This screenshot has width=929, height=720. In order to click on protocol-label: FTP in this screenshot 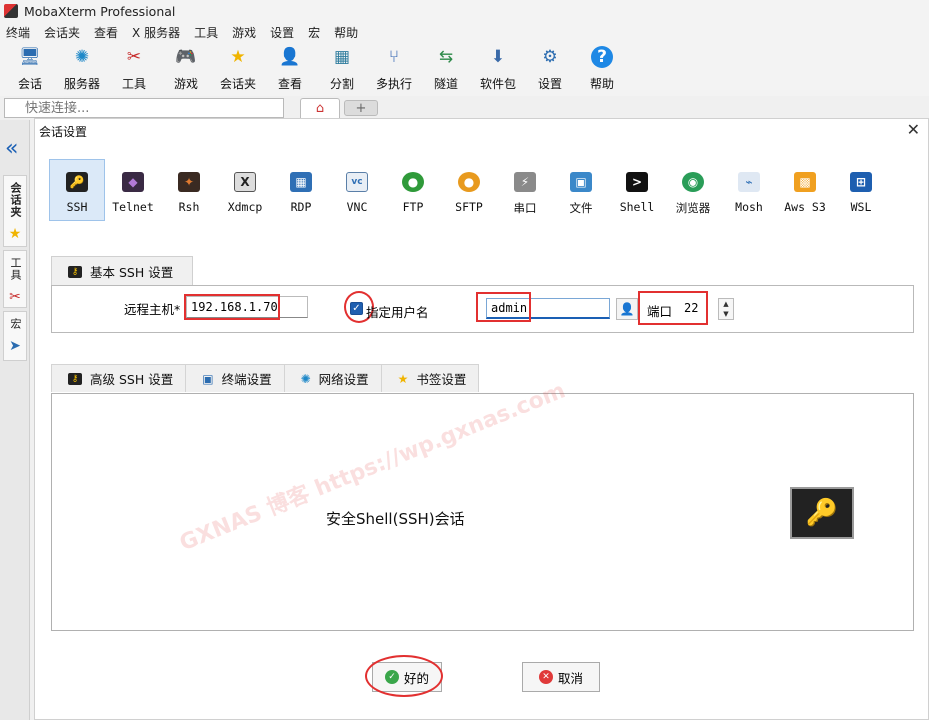, I will do `click(413, 207)`.